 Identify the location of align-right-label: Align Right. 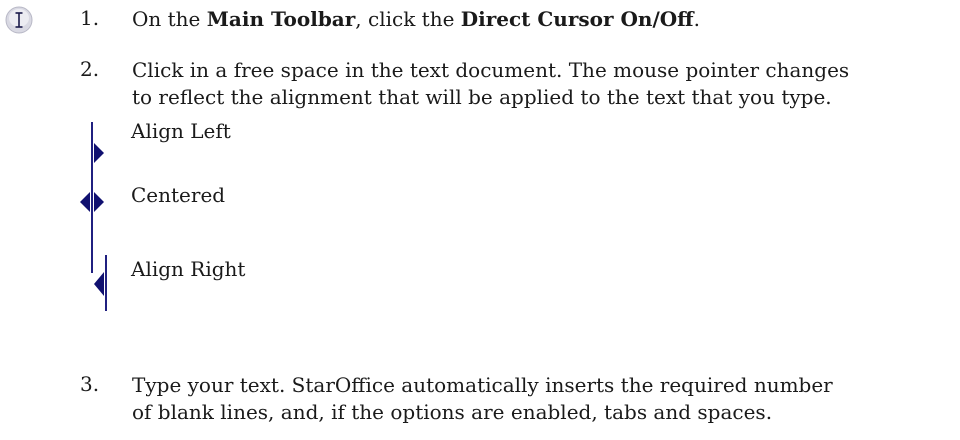
(188, 269).